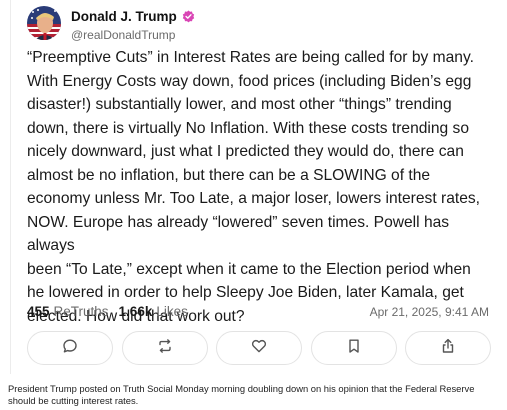  I want to click on bookmark-icon, so click(354, 348).